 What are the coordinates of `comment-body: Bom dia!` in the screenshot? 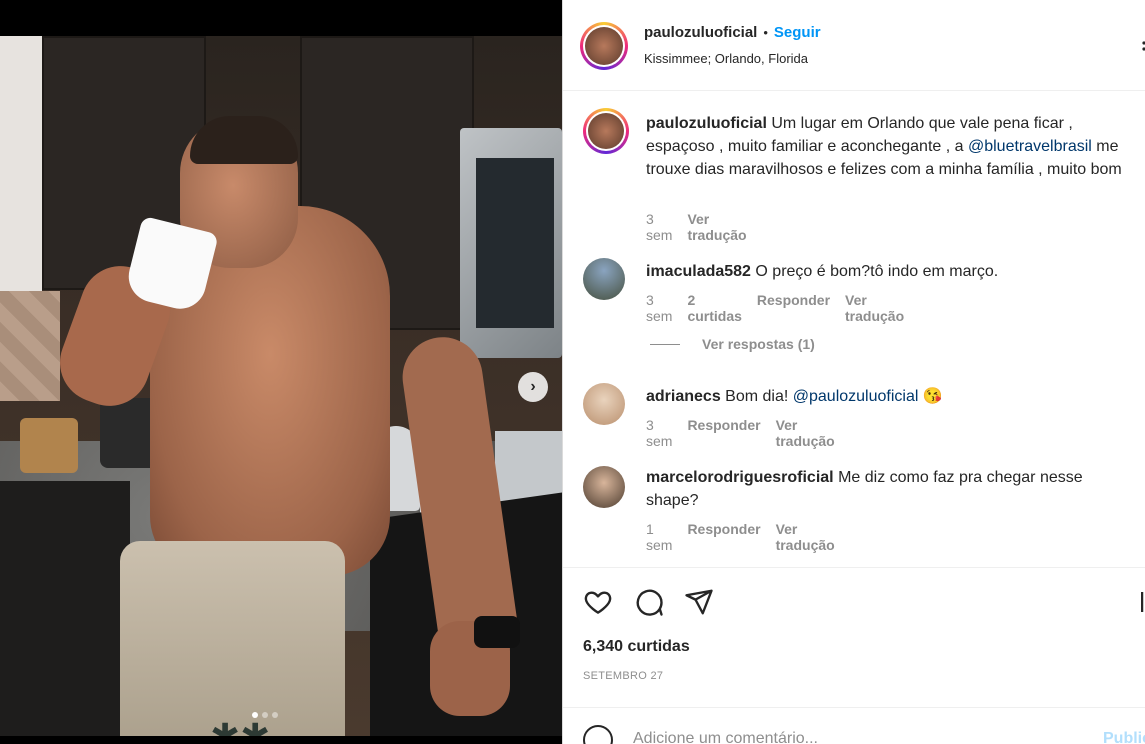 It's located at (756, 396).